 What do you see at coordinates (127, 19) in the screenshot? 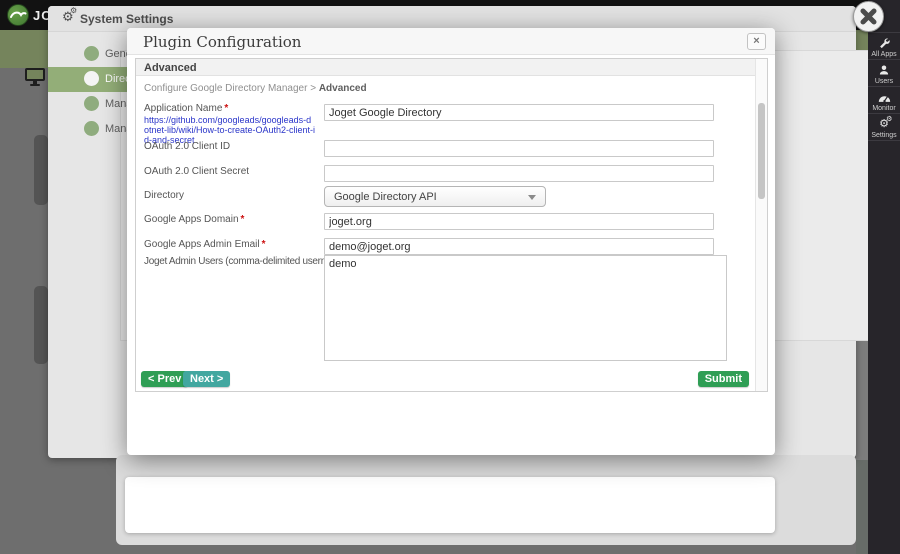
I see `system-settings-title: System Settings` at bounding box center [127, 19].